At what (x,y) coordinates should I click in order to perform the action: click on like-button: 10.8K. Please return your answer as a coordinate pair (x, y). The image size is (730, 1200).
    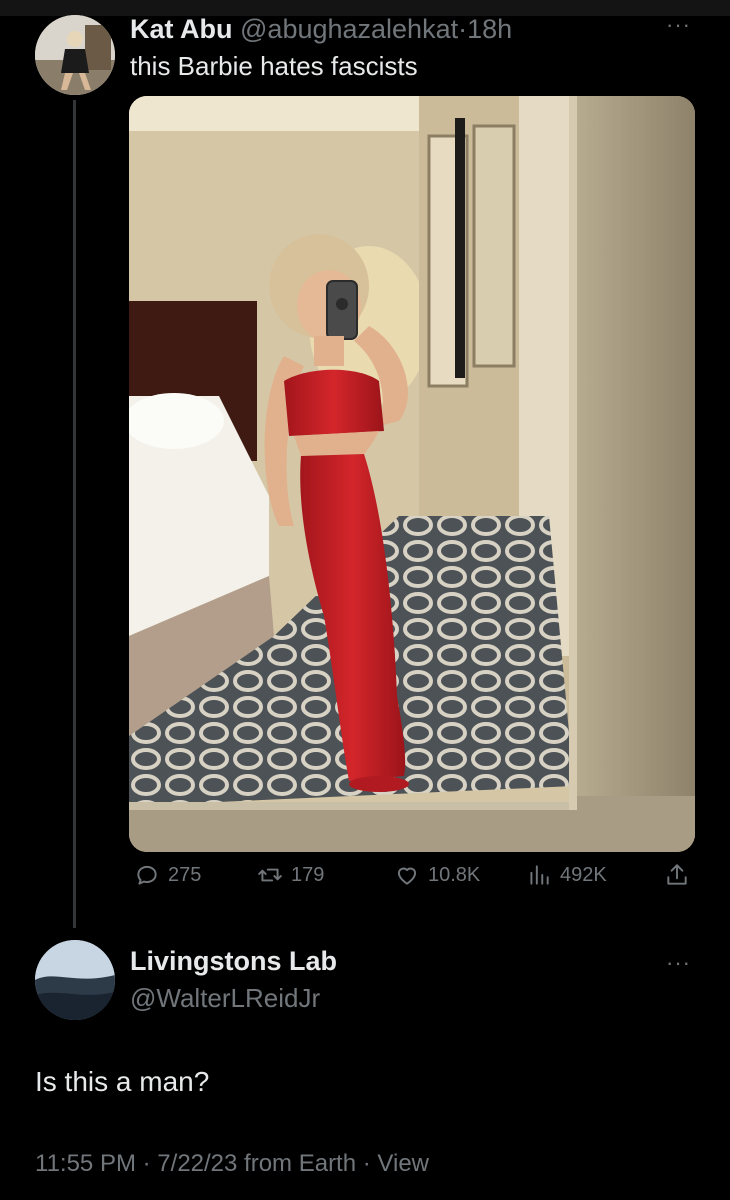
    Looking at the image, I should click on (437, 875).